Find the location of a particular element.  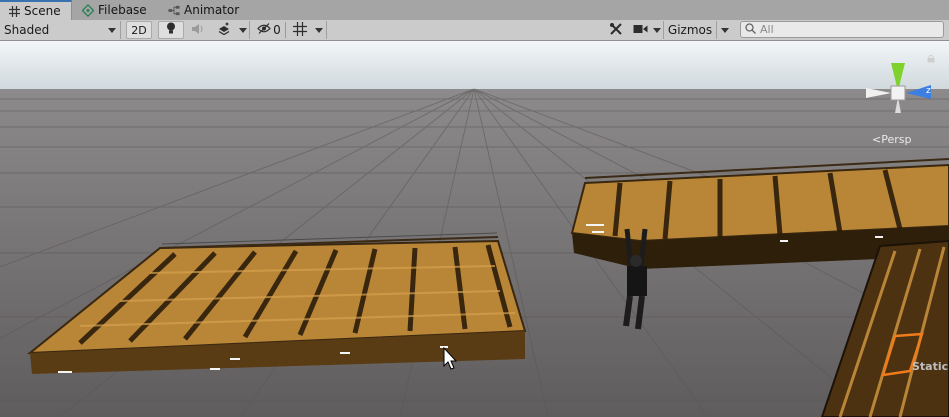

lighting-toggle-button is located at coordinates (171, 30).